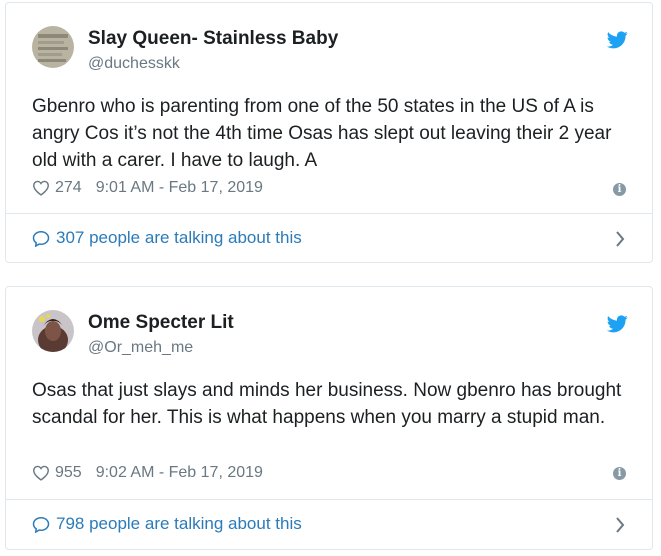 The image size is (661, 556). I want to click on author-name: Slay Queen- Stainless Baby, so click(213, 39).